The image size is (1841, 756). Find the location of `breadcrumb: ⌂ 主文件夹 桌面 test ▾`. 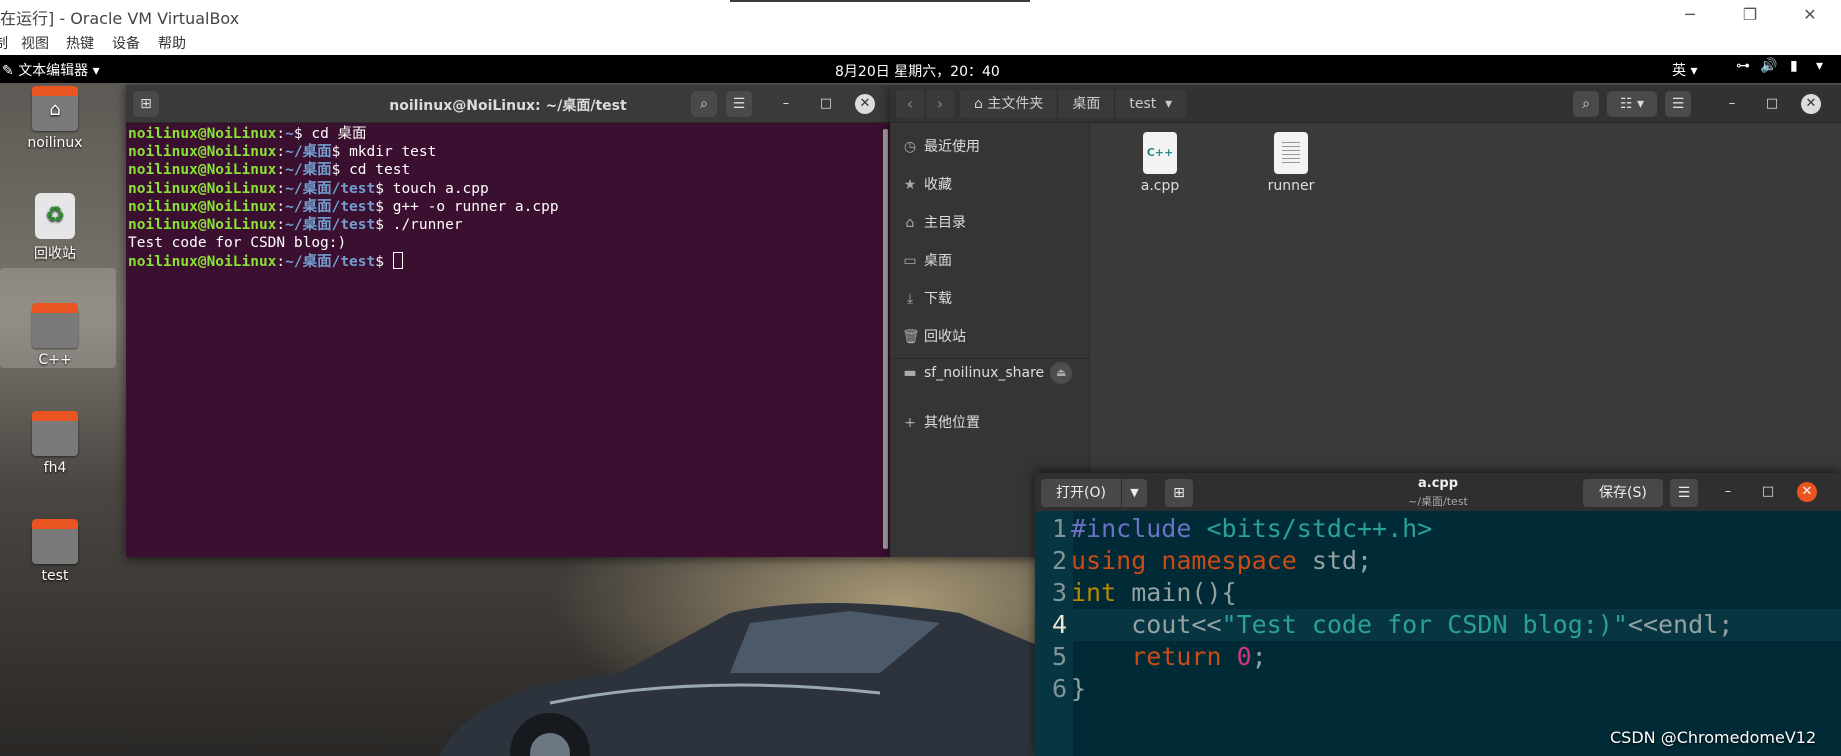

breadcrumb: ⌂ 主文件夹 桌面 test ▾ is located at coordinates (1073, 104).